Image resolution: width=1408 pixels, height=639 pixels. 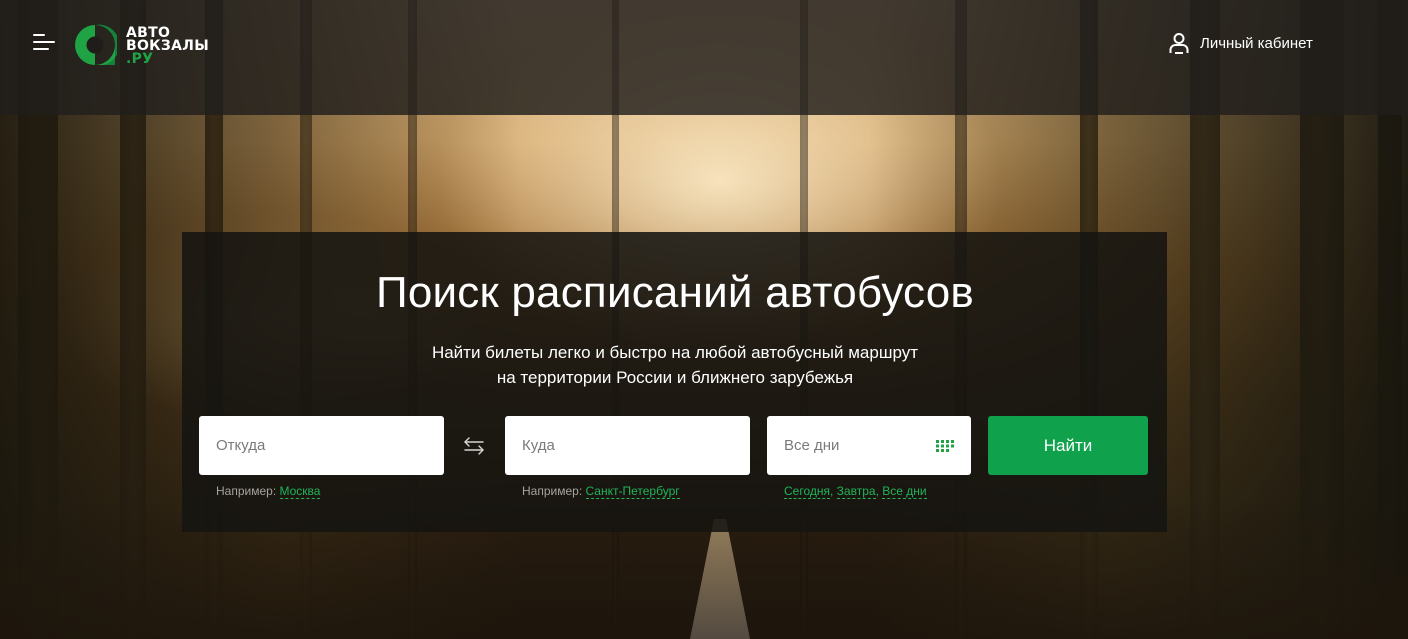 I want to click on logo-line-3: .РУ, so click(x=140, y=59).